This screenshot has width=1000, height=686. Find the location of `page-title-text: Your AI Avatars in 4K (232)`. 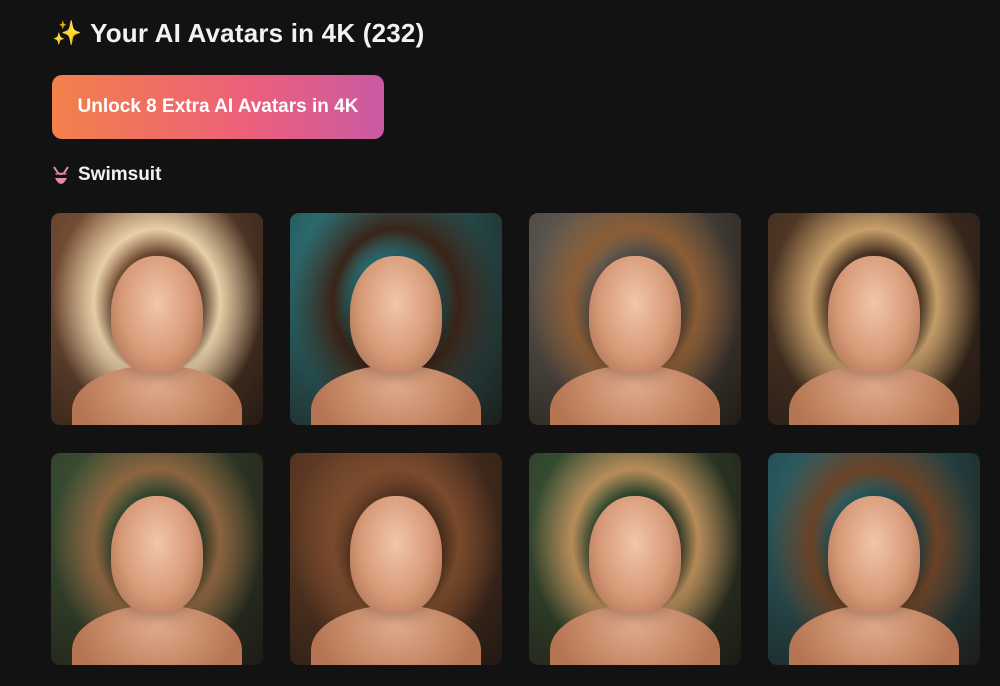

page-title-text: Your AI Avatars in 4K (232) is located at coordinates (257, 33).